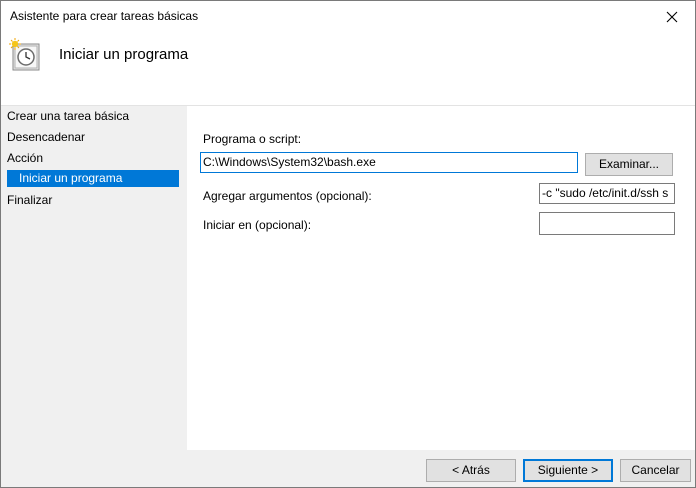 This screenshot has width=696, height=488. What do you see at coordinates (348, 16) in the screenshot?
I see `title-bar: Asistente para crear tareas básicas` at bounding box center [348, 16].